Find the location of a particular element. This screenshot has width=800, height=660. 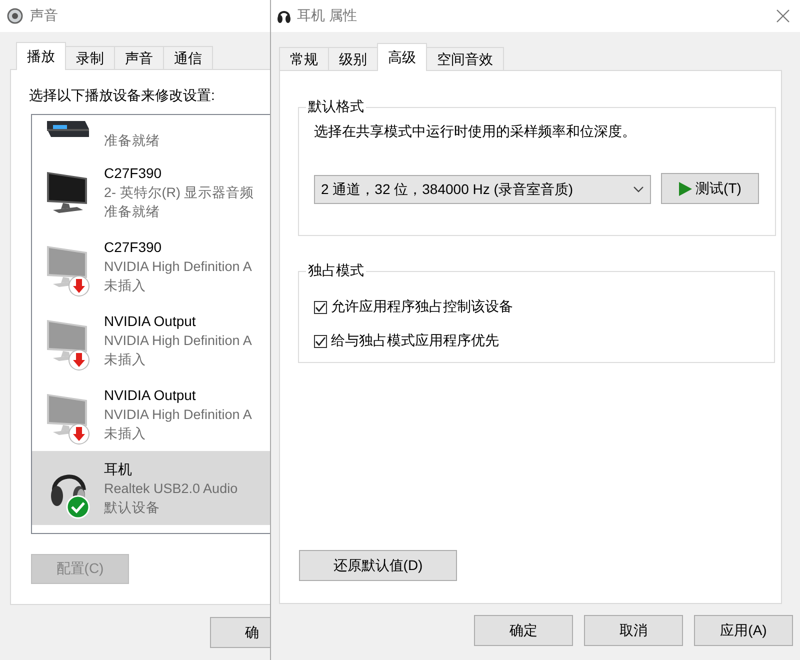

device-item: C27F390 NVIDIA High Definition A 未插入 is located at coordinates (151, 266).